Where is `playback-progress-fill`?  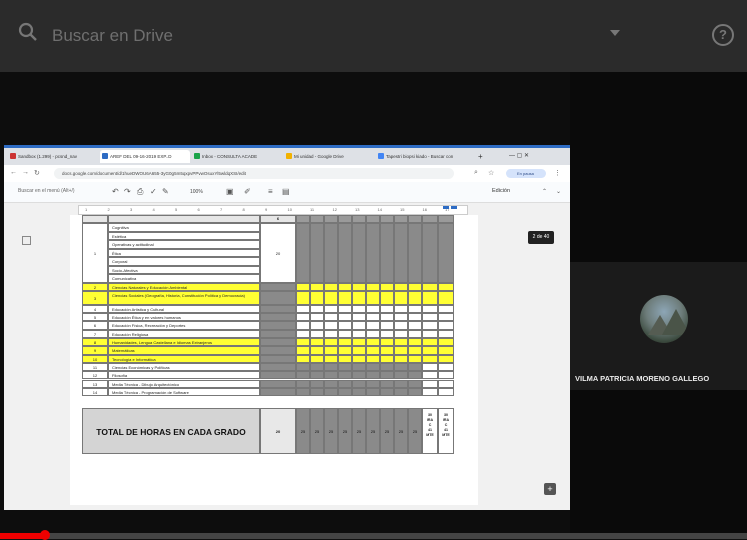 playback-progress-fill is located at coordinates (22, 536).